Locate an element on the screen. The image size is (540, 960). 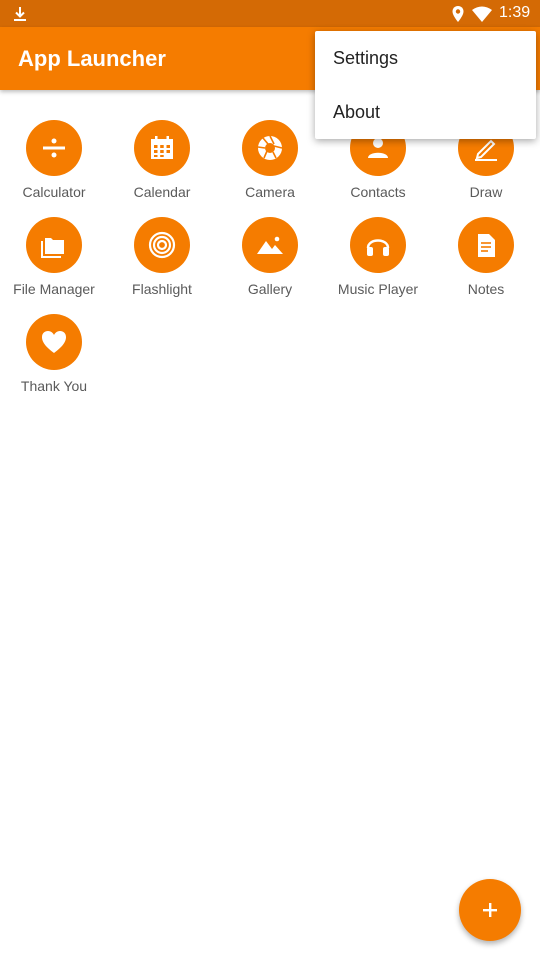
calendar-icon is located at coordinates (162, 147).